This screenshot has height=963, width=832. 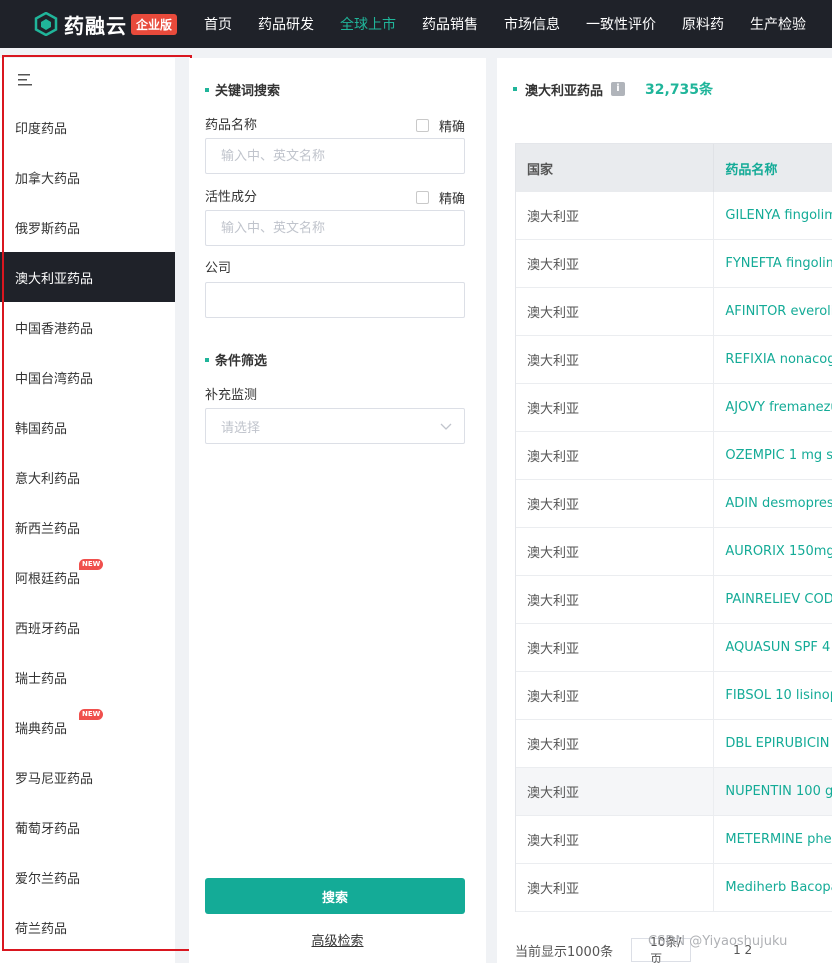 I want to click on table-row: 澳大利亚AFINITOR everolimus, so click(x=674, y=312).